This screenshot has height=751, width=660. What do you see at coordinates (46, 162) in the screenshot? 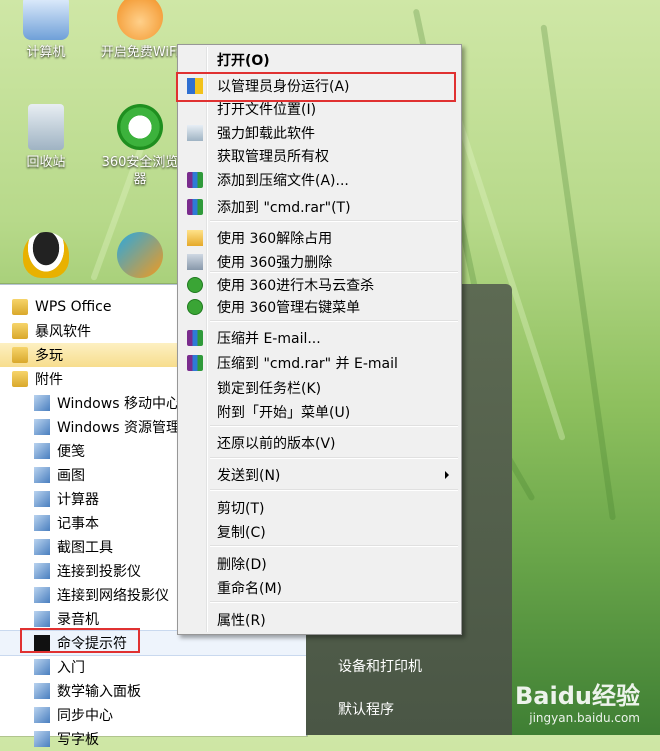
I see `desktop-icon-label: 回收站` at bounding box center [46, 162].